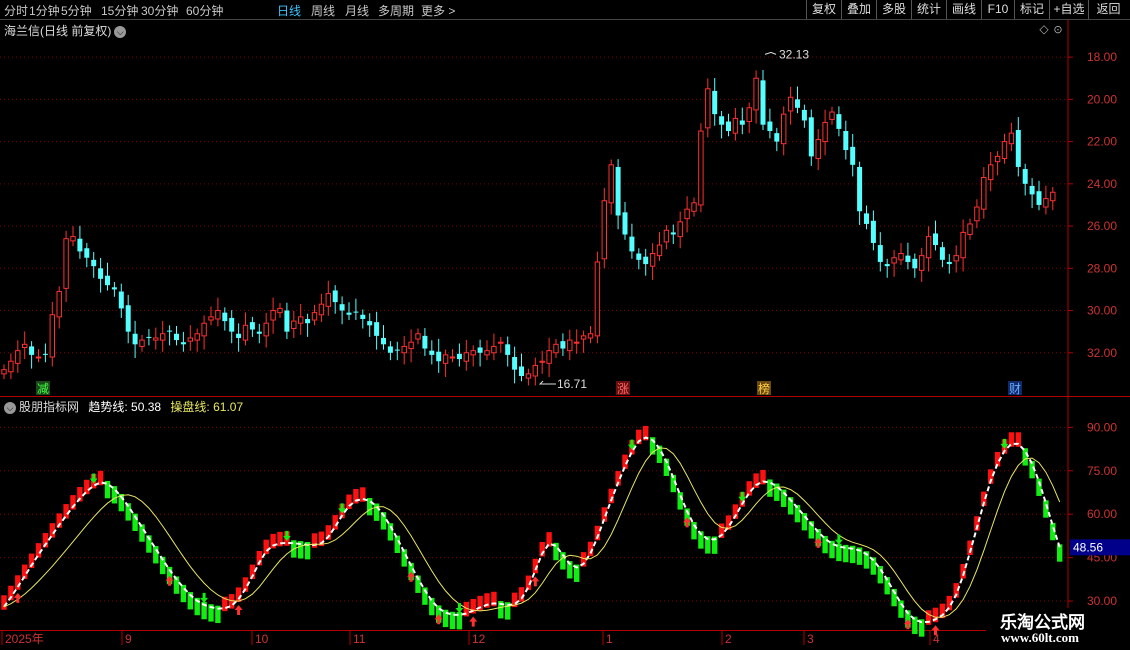 This screenshot has width=1130, height=650. I want to click on current-value-label: 48.56, so click(1088, 547).